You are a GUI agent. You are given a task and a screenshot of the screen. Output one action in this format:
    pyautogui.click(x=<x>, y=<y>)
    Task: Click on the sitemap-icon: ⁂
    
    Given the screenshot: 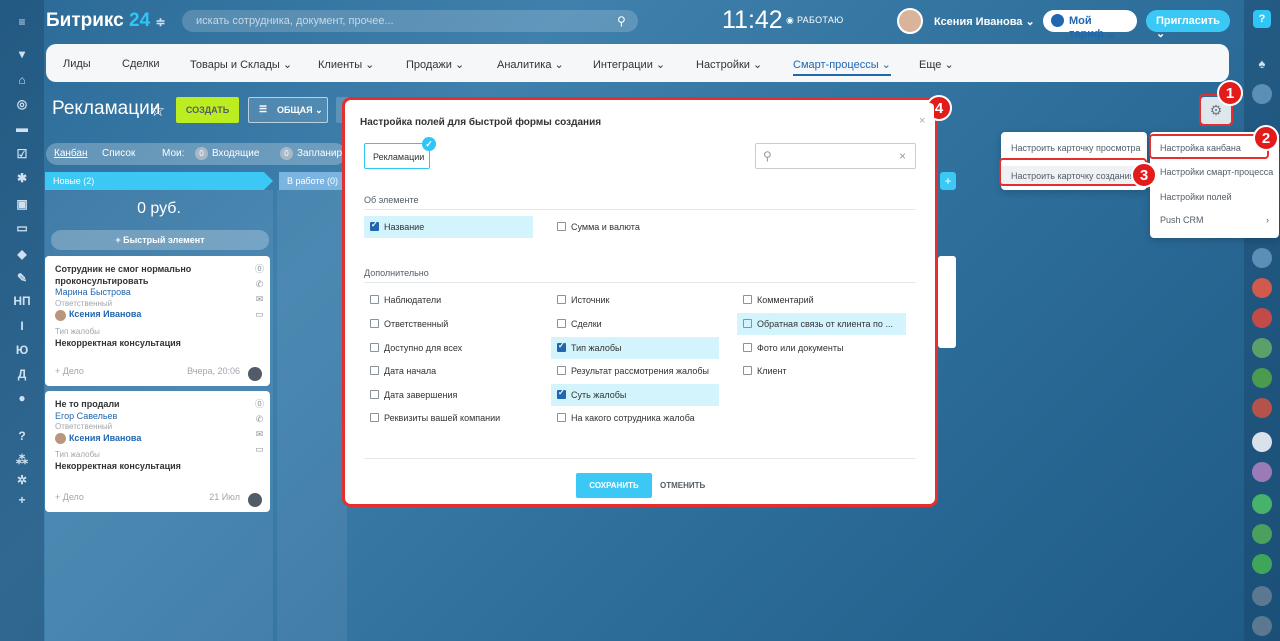 What is the action you would take?
    pyautogui.click(x=22, y=460)
    